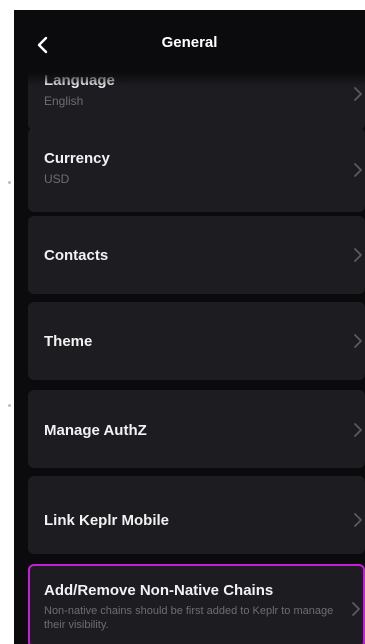 This screenshot has height=644, width=365. What do you see at coordinates (196, 255) in the screenshot?
I see `settings-item-contacts: Contacts` at bounding box center [196, 255].